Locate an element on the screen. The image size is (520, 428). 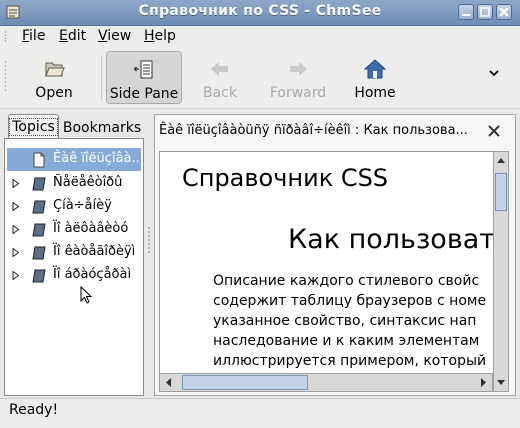
status-text: Ready! is located at coordinates (34, 410).